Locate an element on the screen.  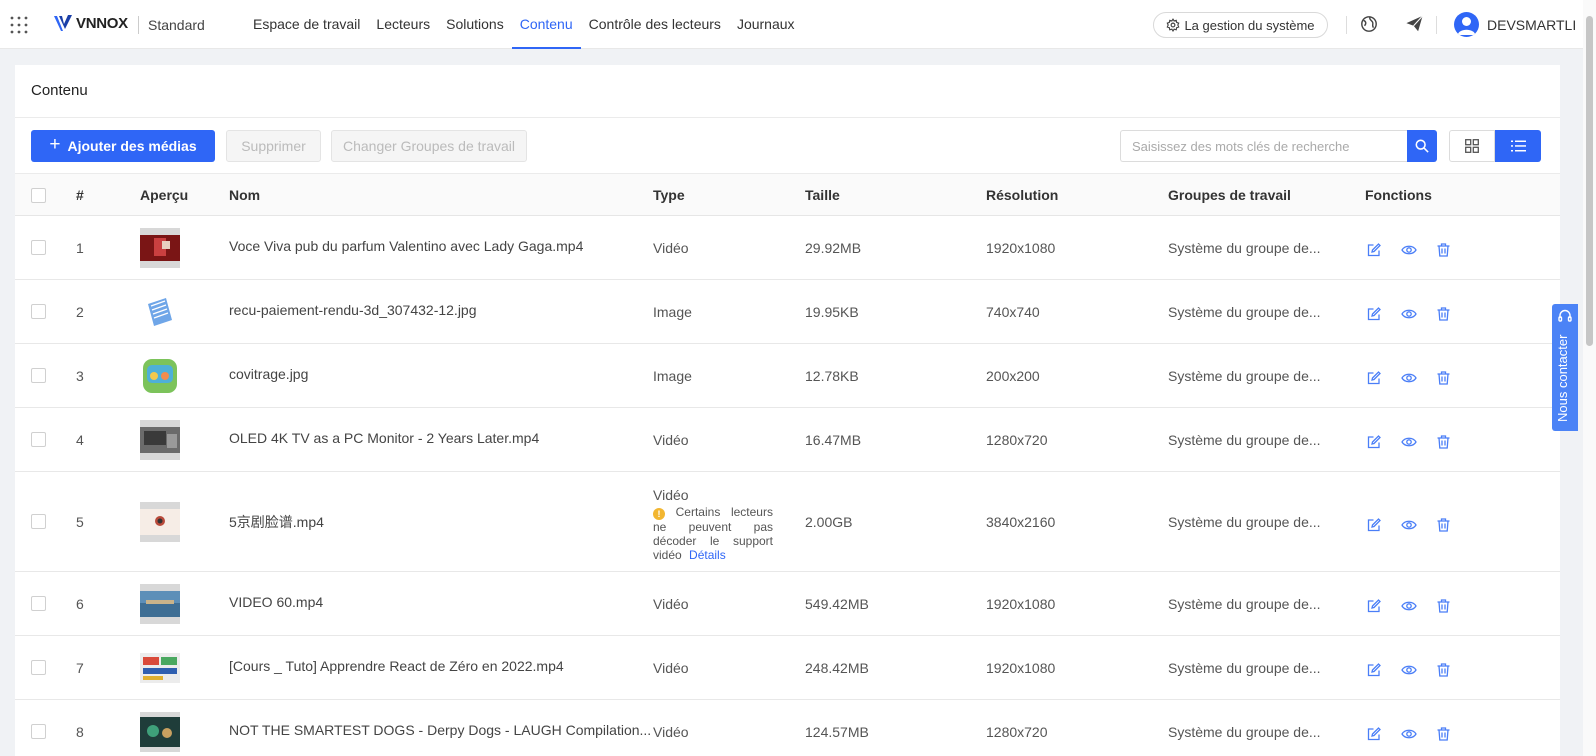
user-avatar-icon is located at coordinates (1466, 24).